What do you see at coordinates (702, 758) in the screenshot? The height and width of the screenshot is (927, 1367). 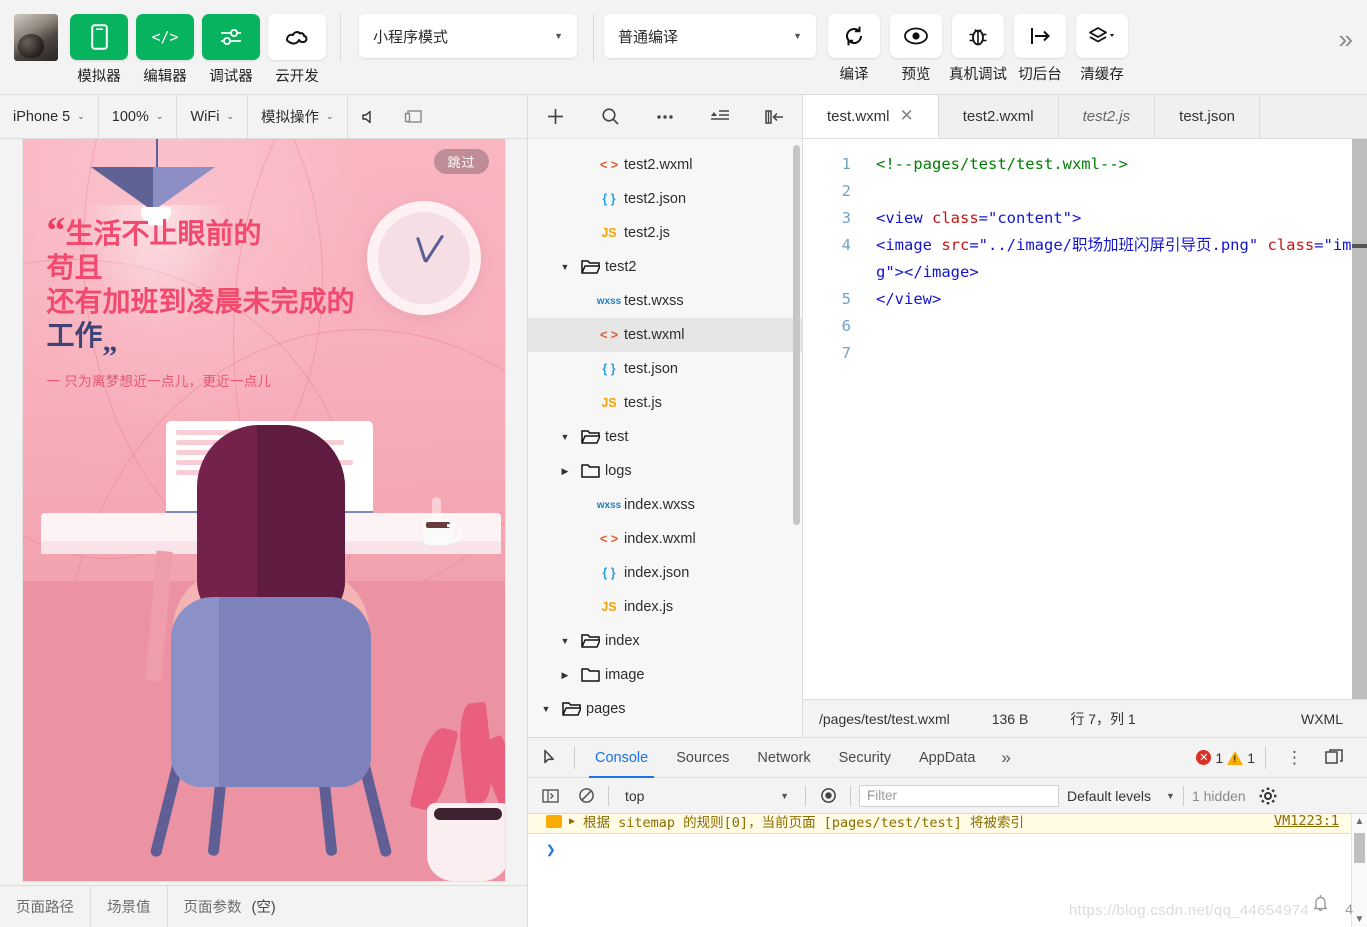 I see `devtools-tab-sources: Sources` at bounding box center [702, 758].